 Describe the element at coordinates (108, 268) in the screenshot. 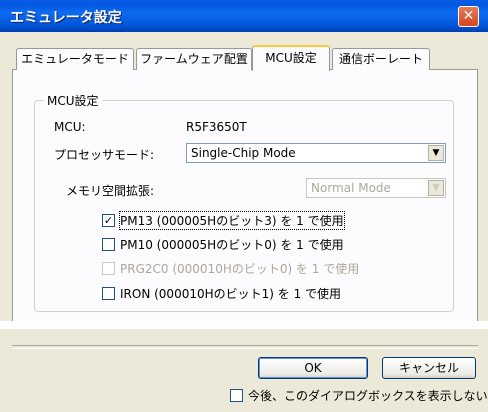

I see `prg2c0-checkbox` at that location.